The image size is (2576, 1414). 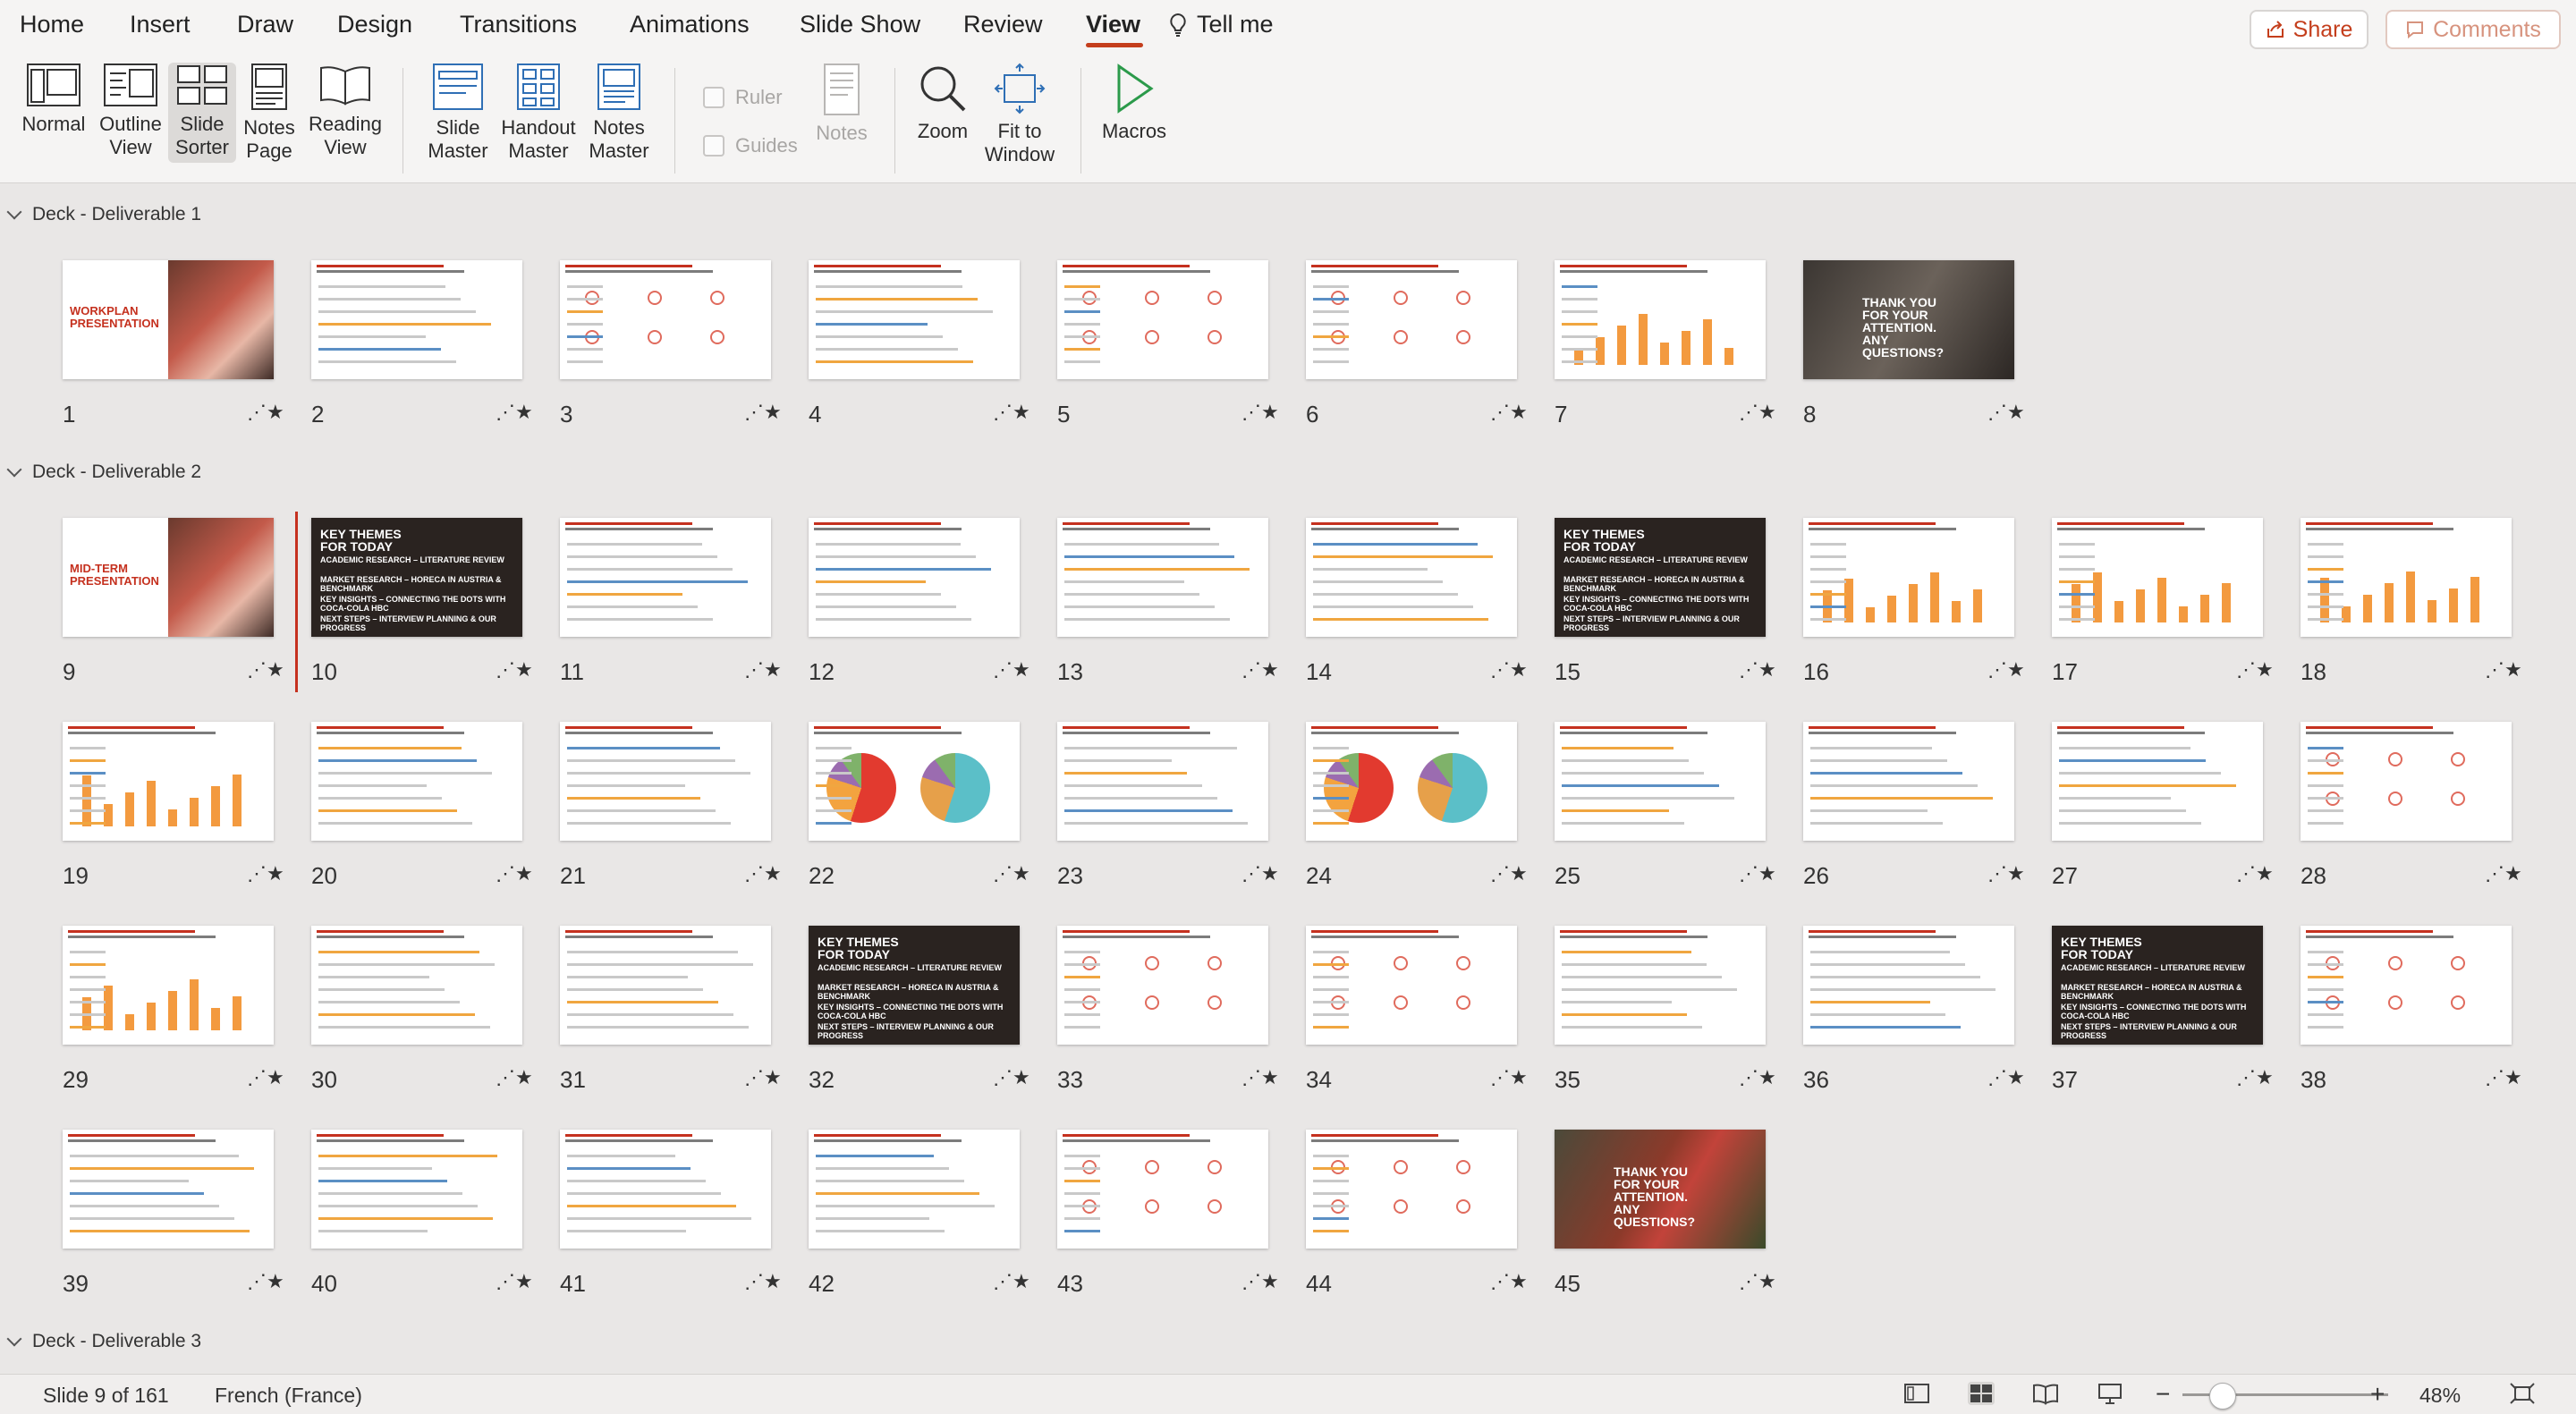 What do you see at coordinates (2309, 29) in the screenshot?
I see `share-button: Share` at bounding box center [2309, 29].